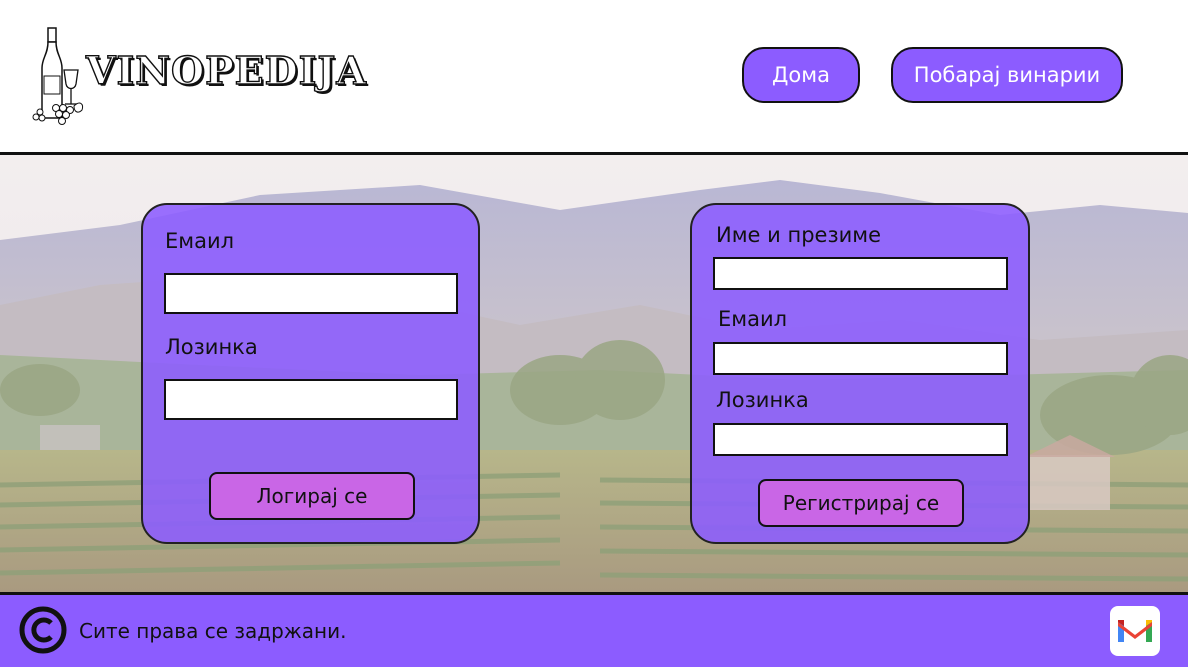  Describe the element at coordinates (799, 235) in the screenshot. I see `register-name-label: Име и презиме` at that location.